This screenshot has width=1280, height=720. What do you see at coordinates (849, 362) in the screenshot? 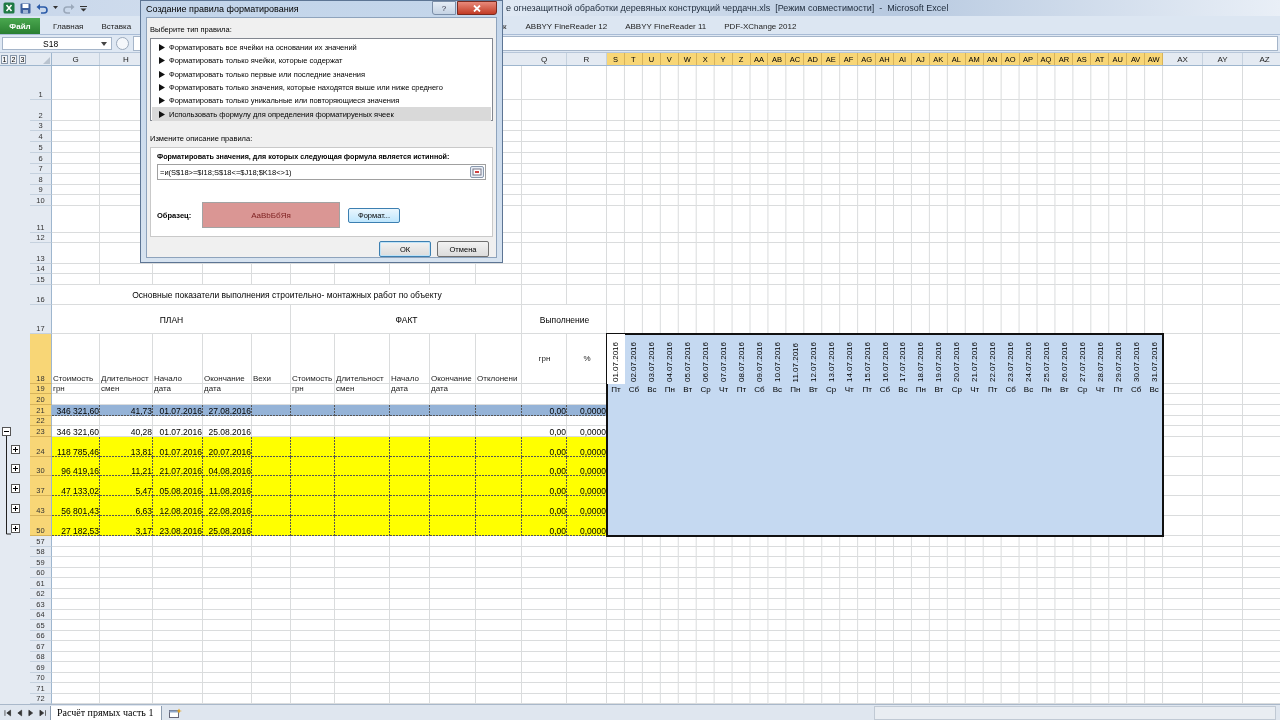
I see `date-cell-text: 14.07.2016` at bounding box center [849, 362].